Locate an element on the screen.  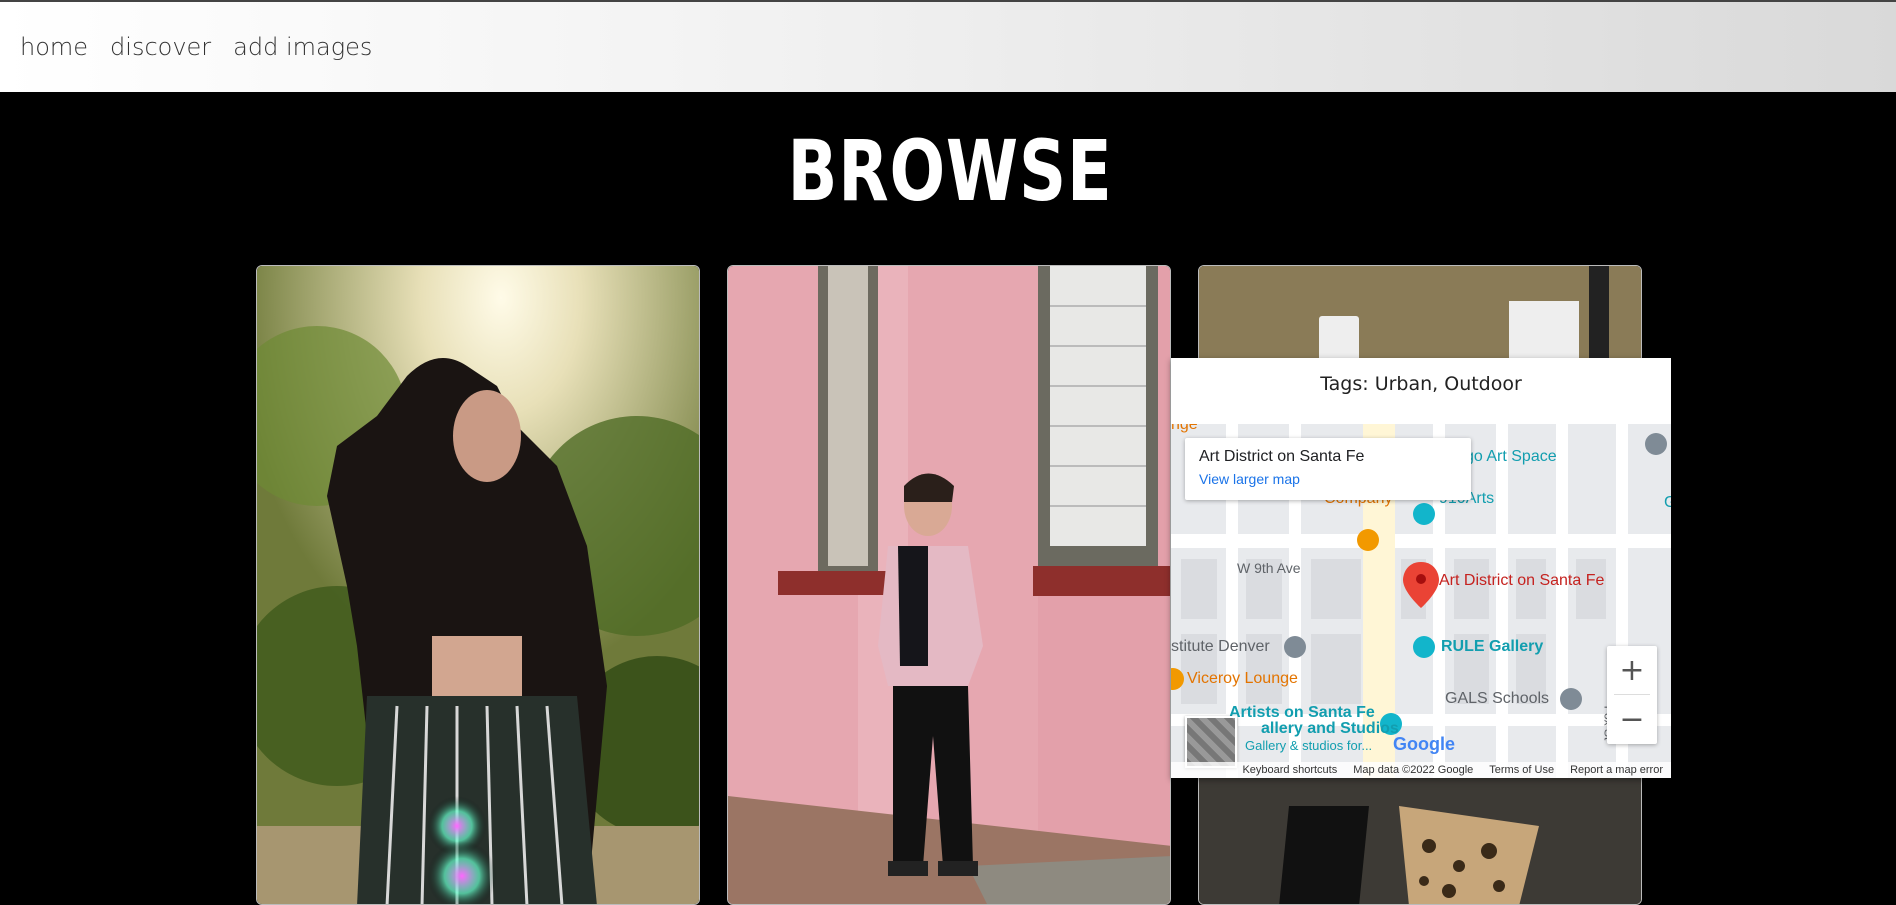
map-label-nge: nge is located at coordinates (1184, 428).